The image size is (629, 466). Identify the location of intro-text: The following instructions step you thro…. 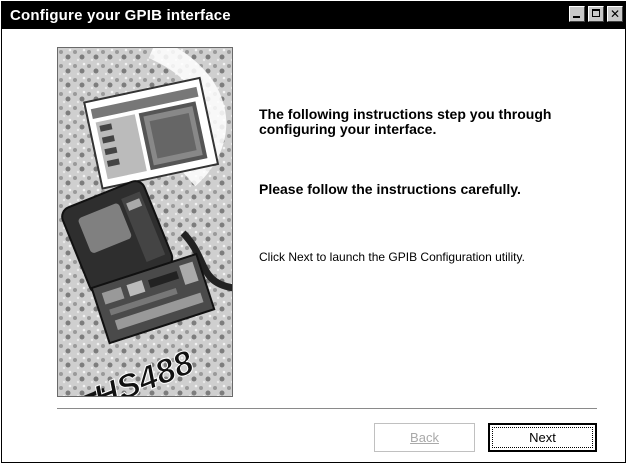
(405, 121).